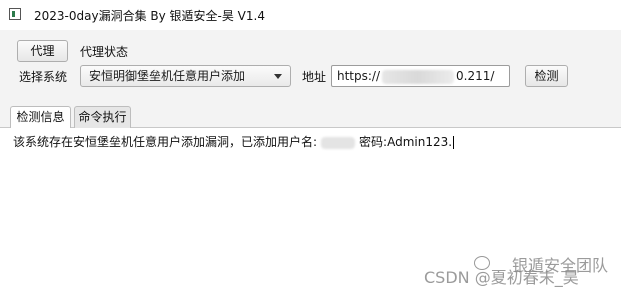 The image size is (621, 293). What do you see at coordinates (104, 52) in the screenshot?
I see `proxy-status-label: 代理状态` at bounding box center [104, 52].